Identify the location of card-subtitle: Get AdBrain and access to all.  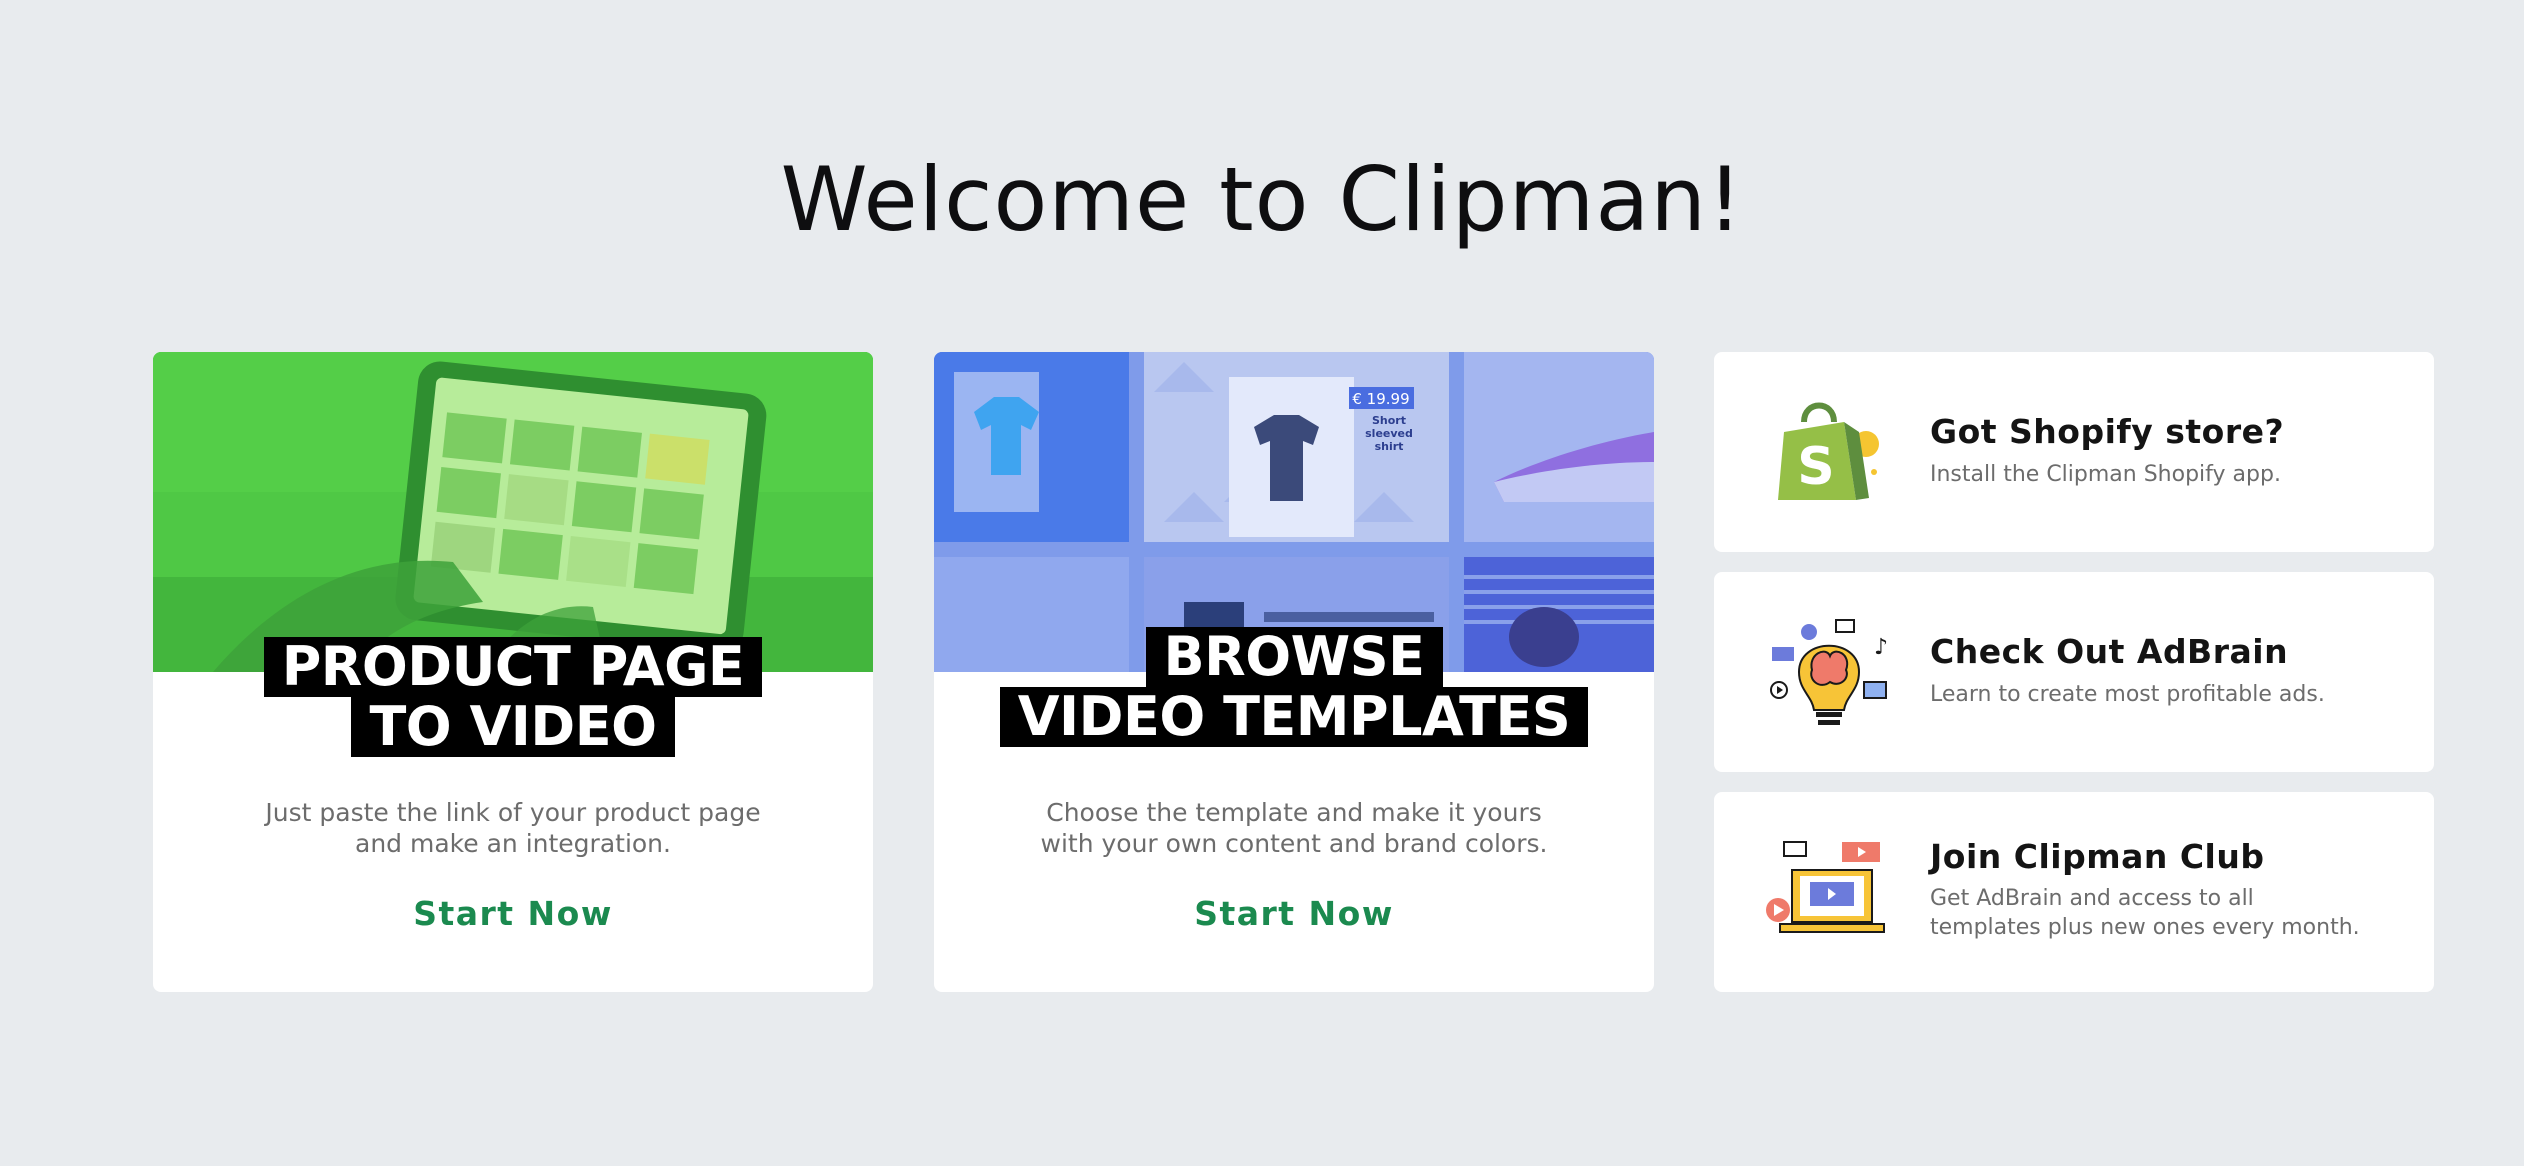
(2092, 898).